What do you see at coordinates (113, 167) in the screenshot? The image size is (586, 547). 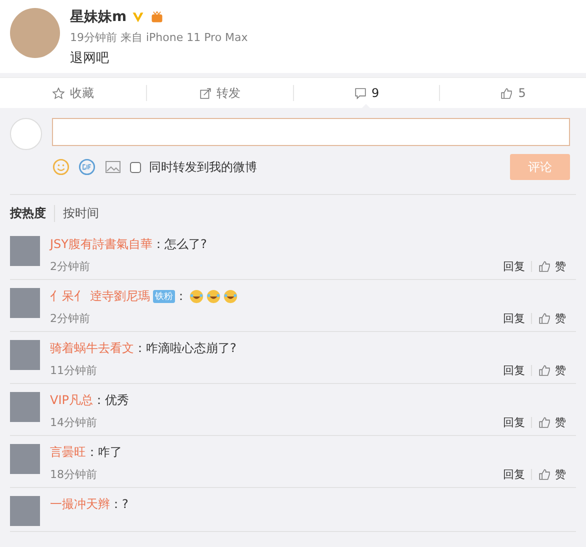 I see `image-icon` at bounding box center [113, 167].